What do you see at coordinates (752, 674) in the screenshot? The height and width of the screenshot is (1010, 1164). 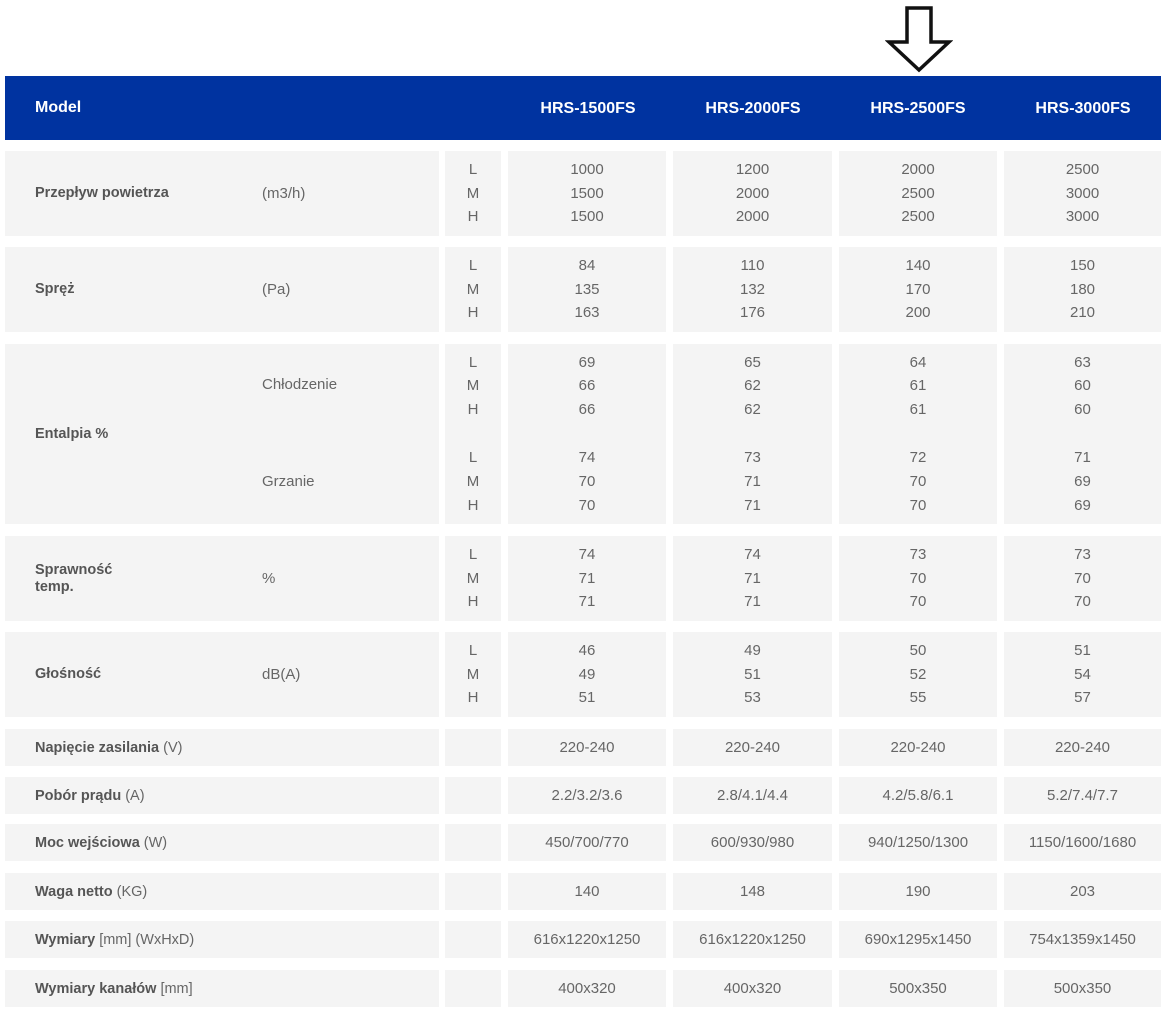 I see `value-cell: 49 51 53` at bounding box center [752, 674].